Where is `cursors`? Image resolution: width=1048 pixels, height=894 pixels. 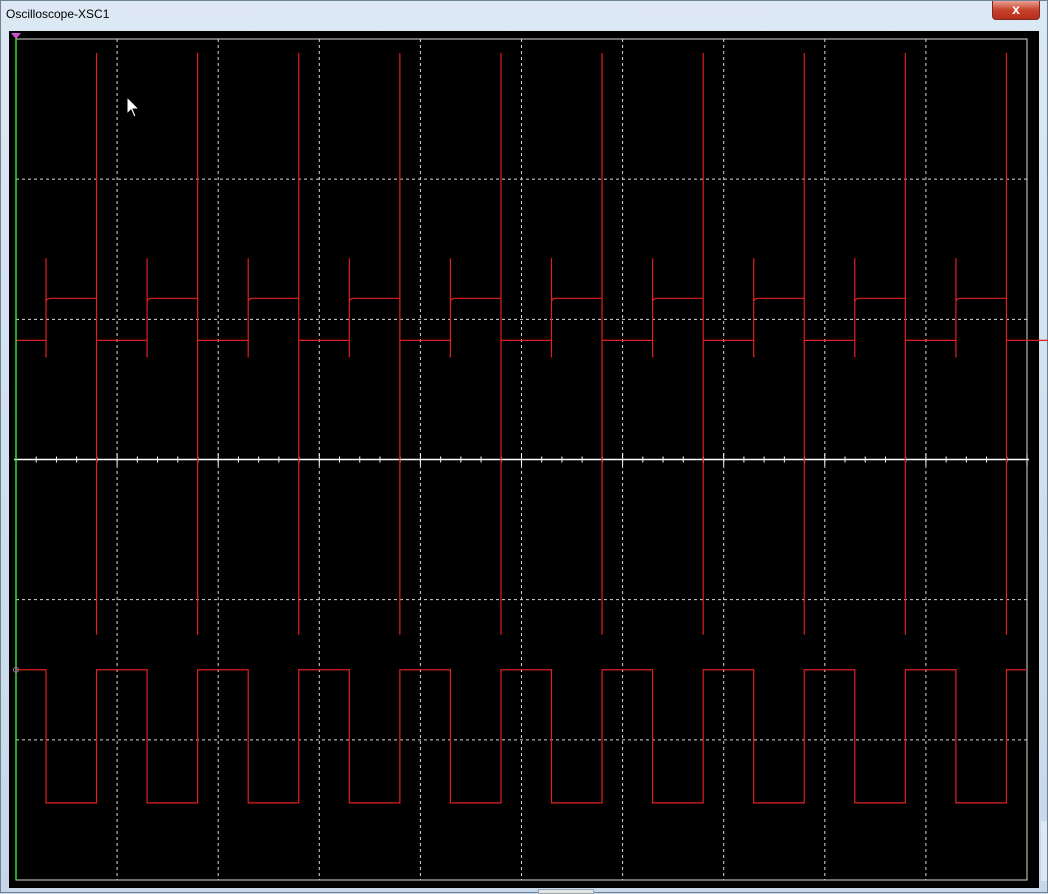 cursors is located at coordinates (76, 456).